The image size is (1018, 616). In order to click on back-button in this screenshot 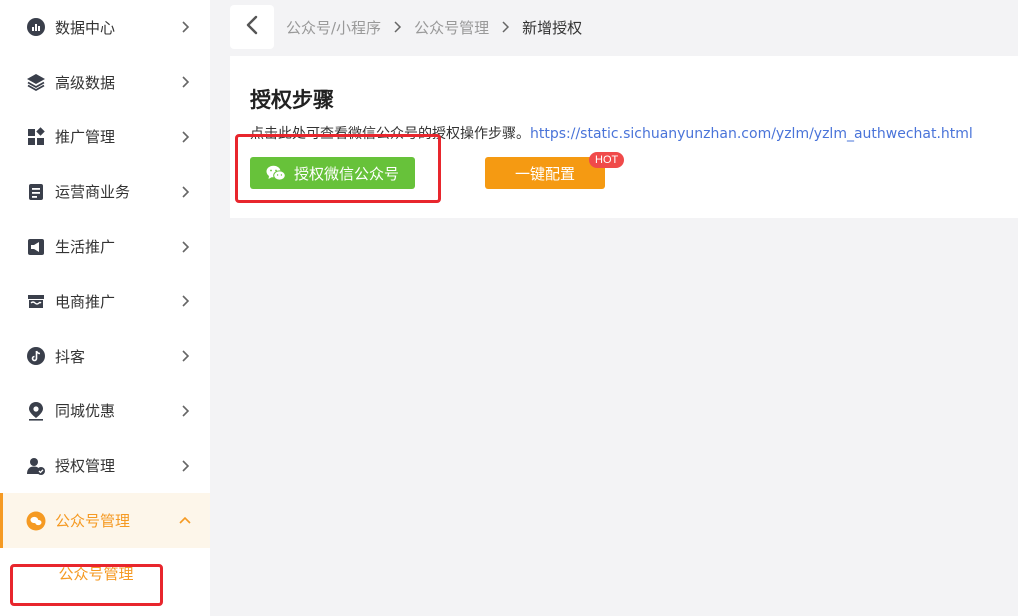, I will do `click(252, 27)`.